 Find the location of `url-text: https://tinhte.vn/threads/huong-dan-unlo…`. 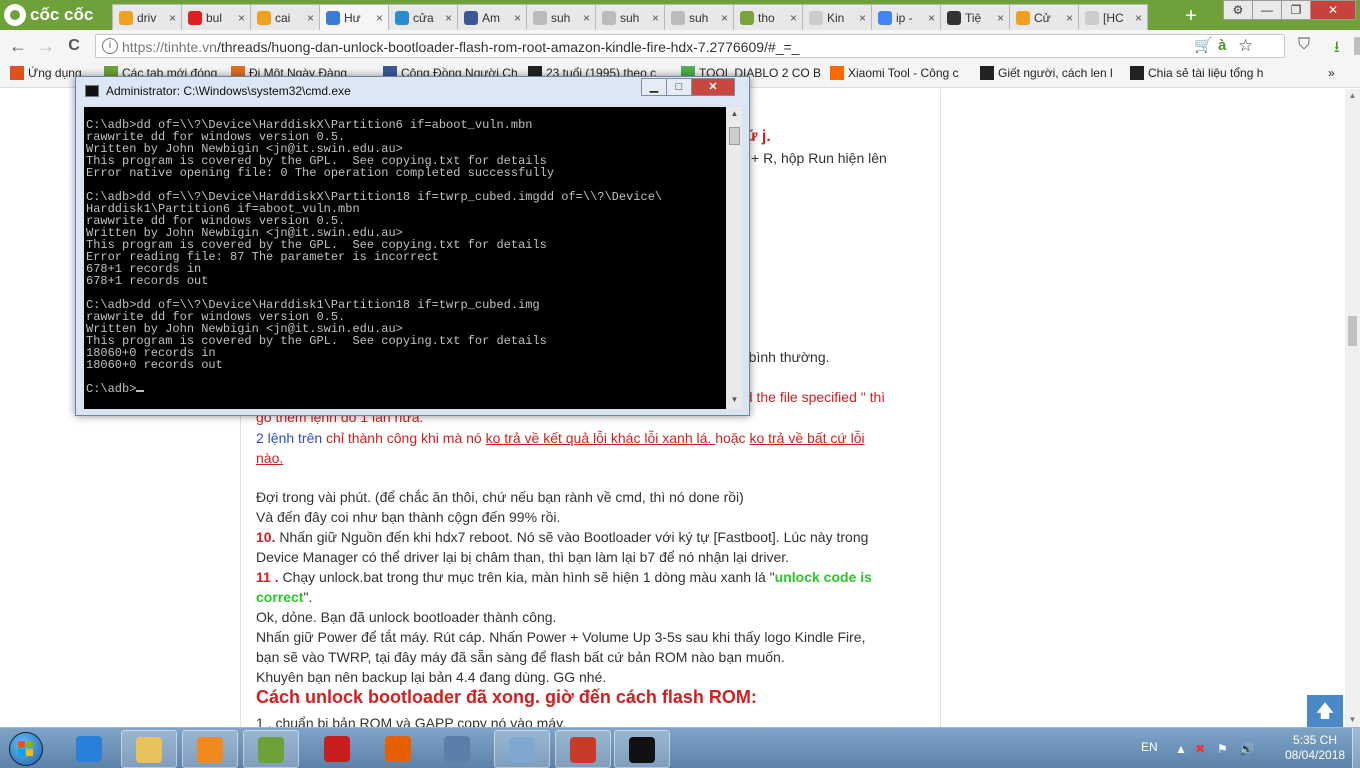

url-text: https://tinhte.vn/threads/huong-dan-unlo… is located at coordinates (460, 47).